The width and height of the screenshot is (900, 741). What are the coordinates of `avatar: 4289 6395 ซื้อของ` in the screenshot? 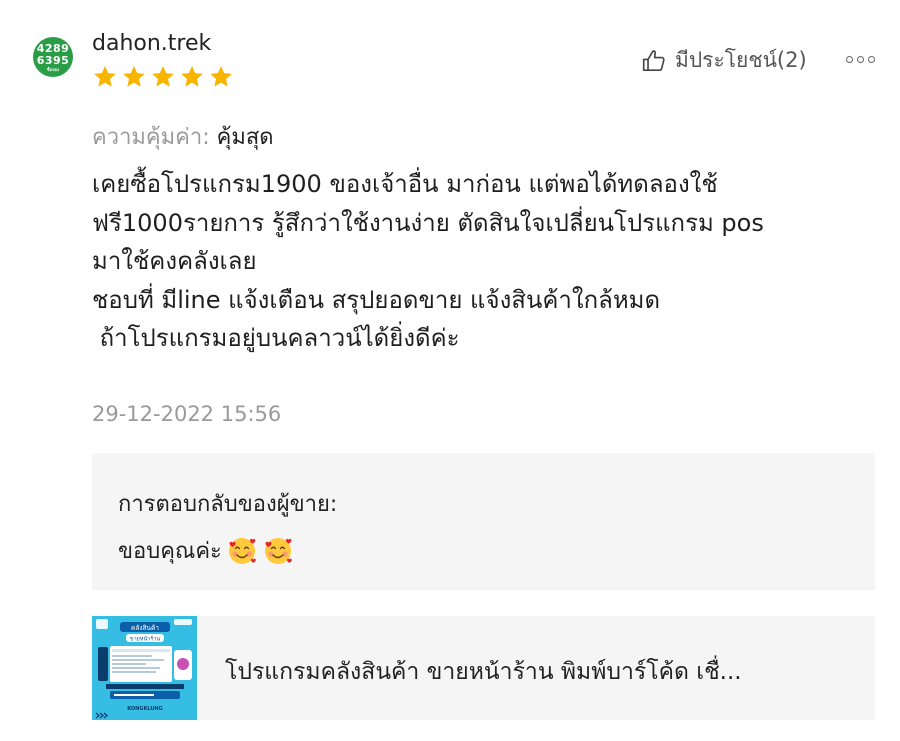 It's located at (53, 57).